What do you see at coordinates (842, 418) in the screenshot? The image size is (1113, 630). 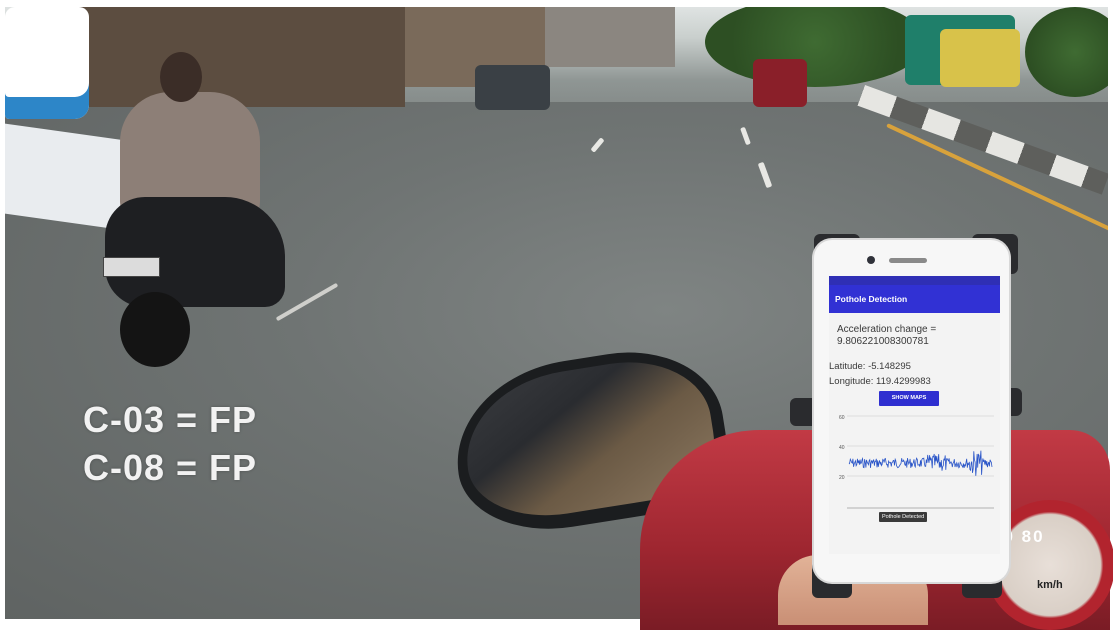 I see `y-tick-label: 60` at bounding box center [842, 418].